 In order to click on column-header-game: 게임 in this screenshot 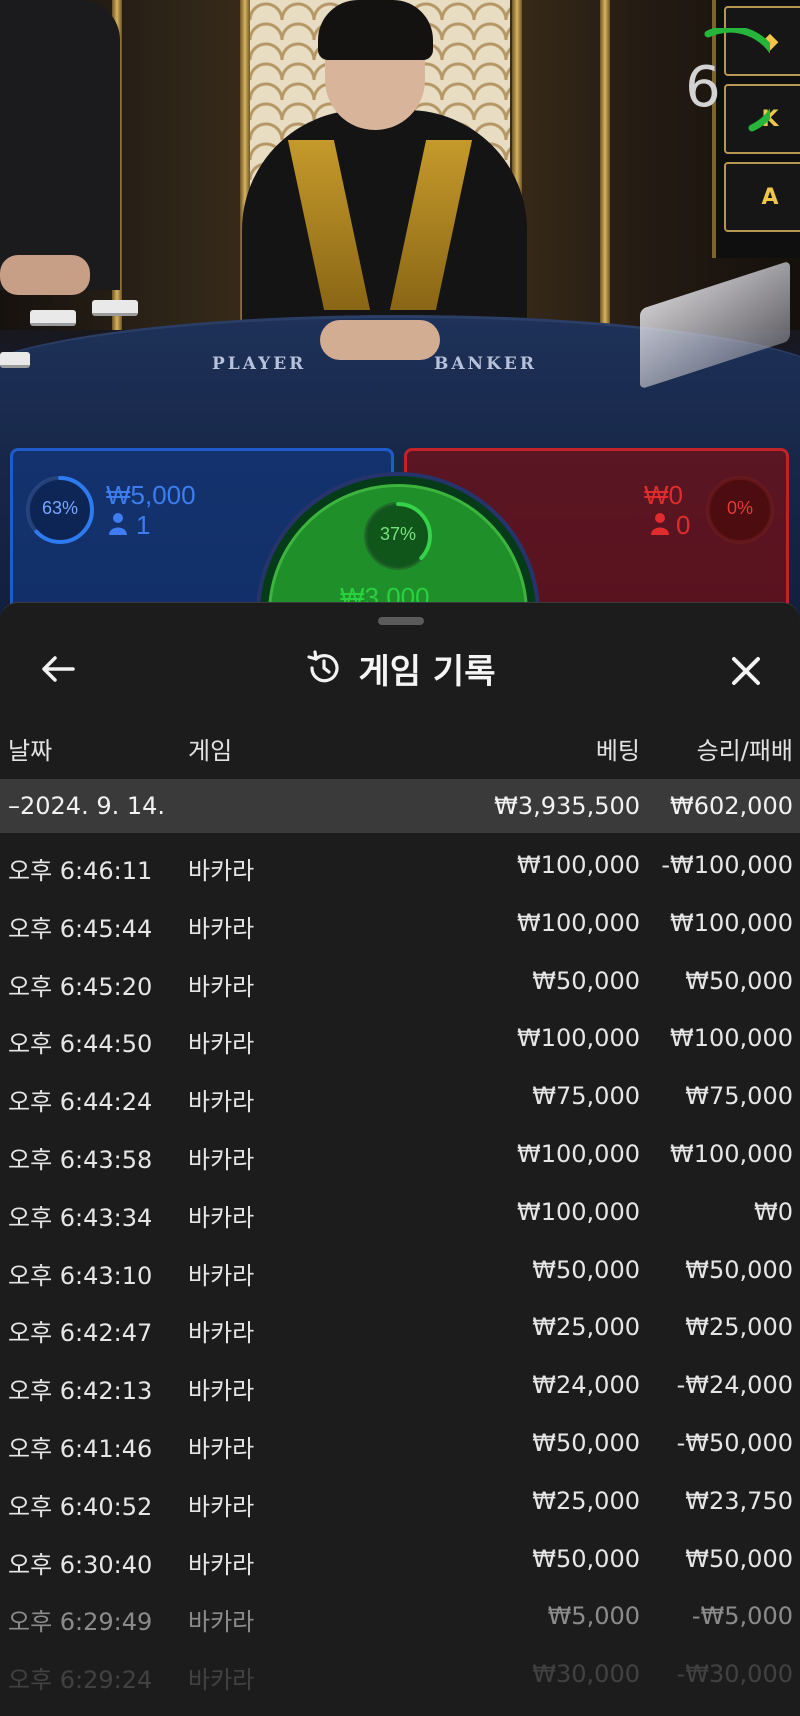, I will do `click(210, 751)`.